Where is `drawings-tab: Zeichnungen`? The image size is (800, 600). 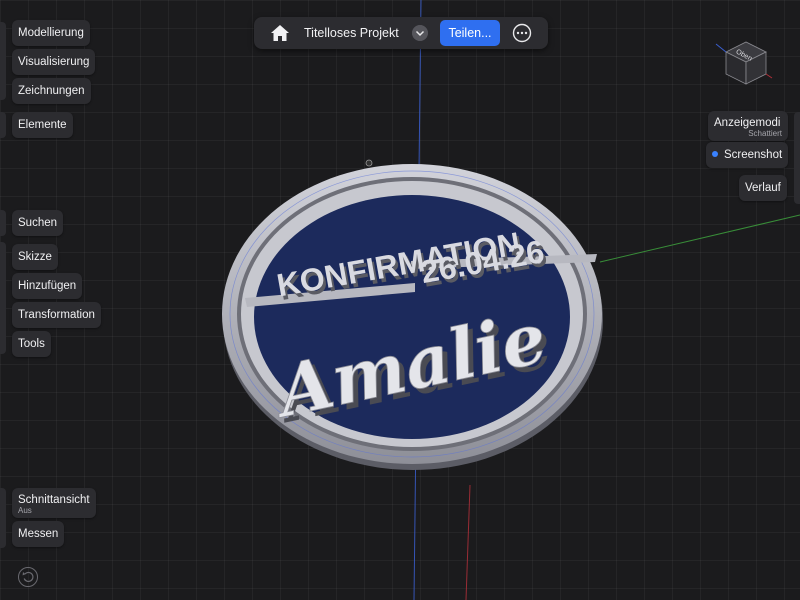 drawings-tab: Zeichnungen is located at coordinates (51, 91).